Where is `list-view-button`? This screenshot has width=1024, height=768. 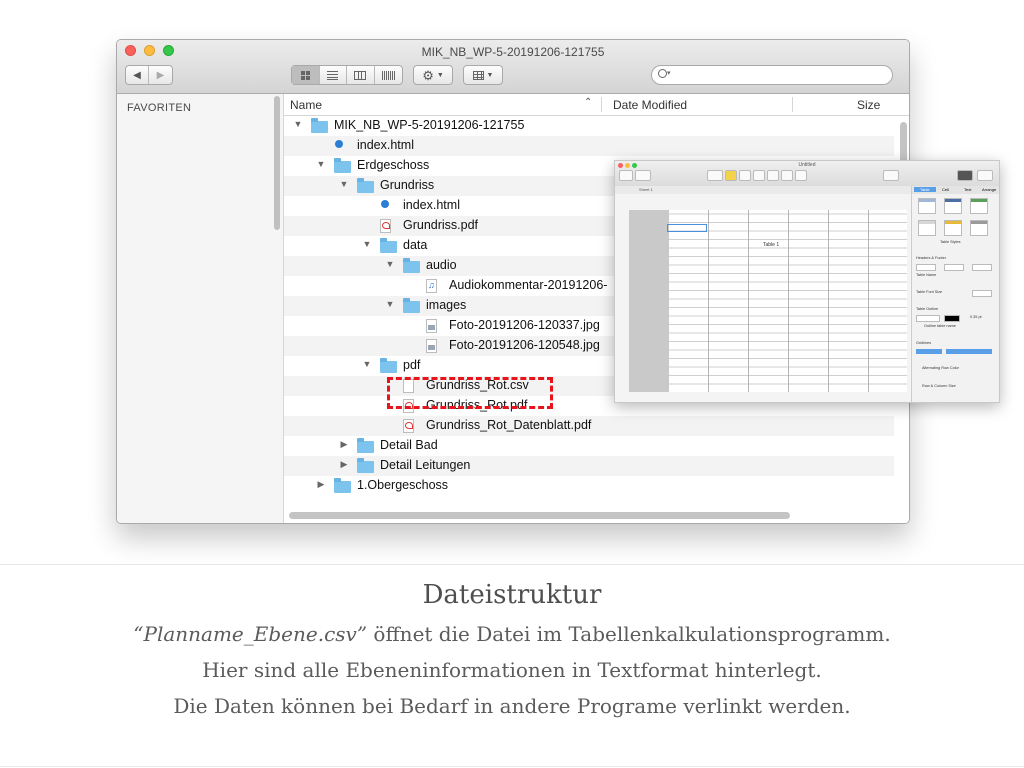
list-view-button is located at coordinates (333, 75).